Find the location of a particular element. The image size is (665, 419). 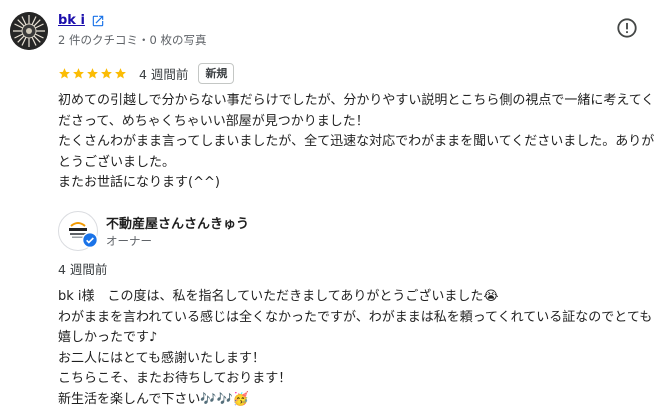

new-badge: 新規 is located at coordinates (216, 73).